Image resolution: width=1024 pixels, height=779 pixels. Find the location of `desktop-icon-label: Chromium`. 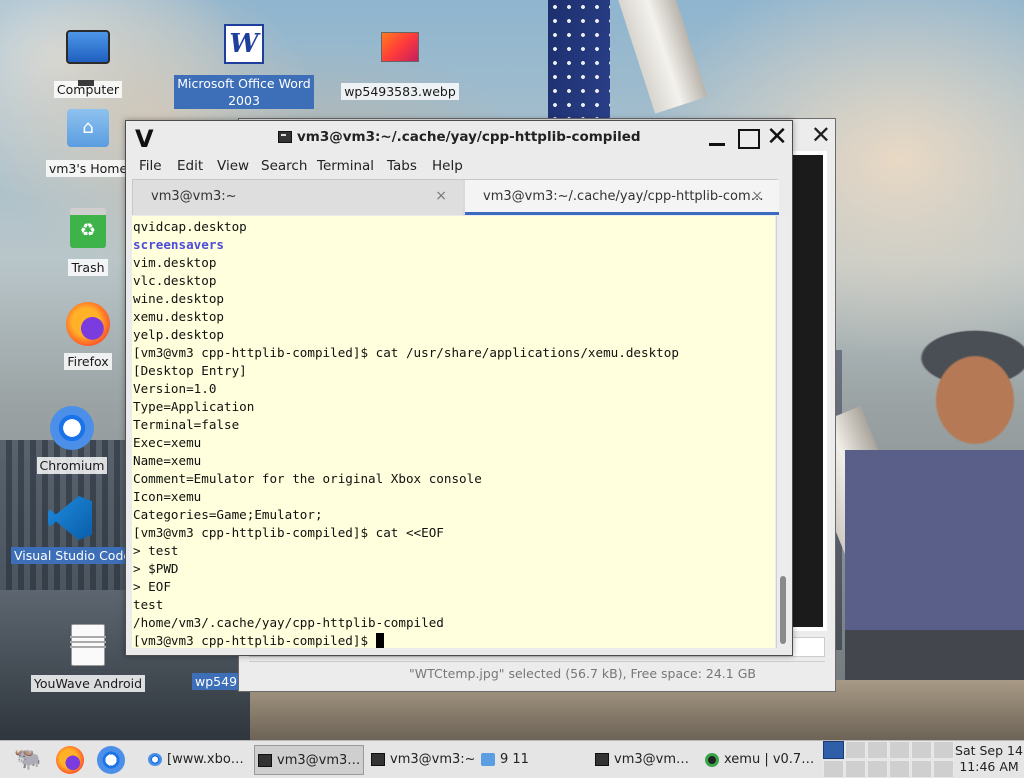

desktop-icon-label: Chromium is located at coordinates (72, 465).